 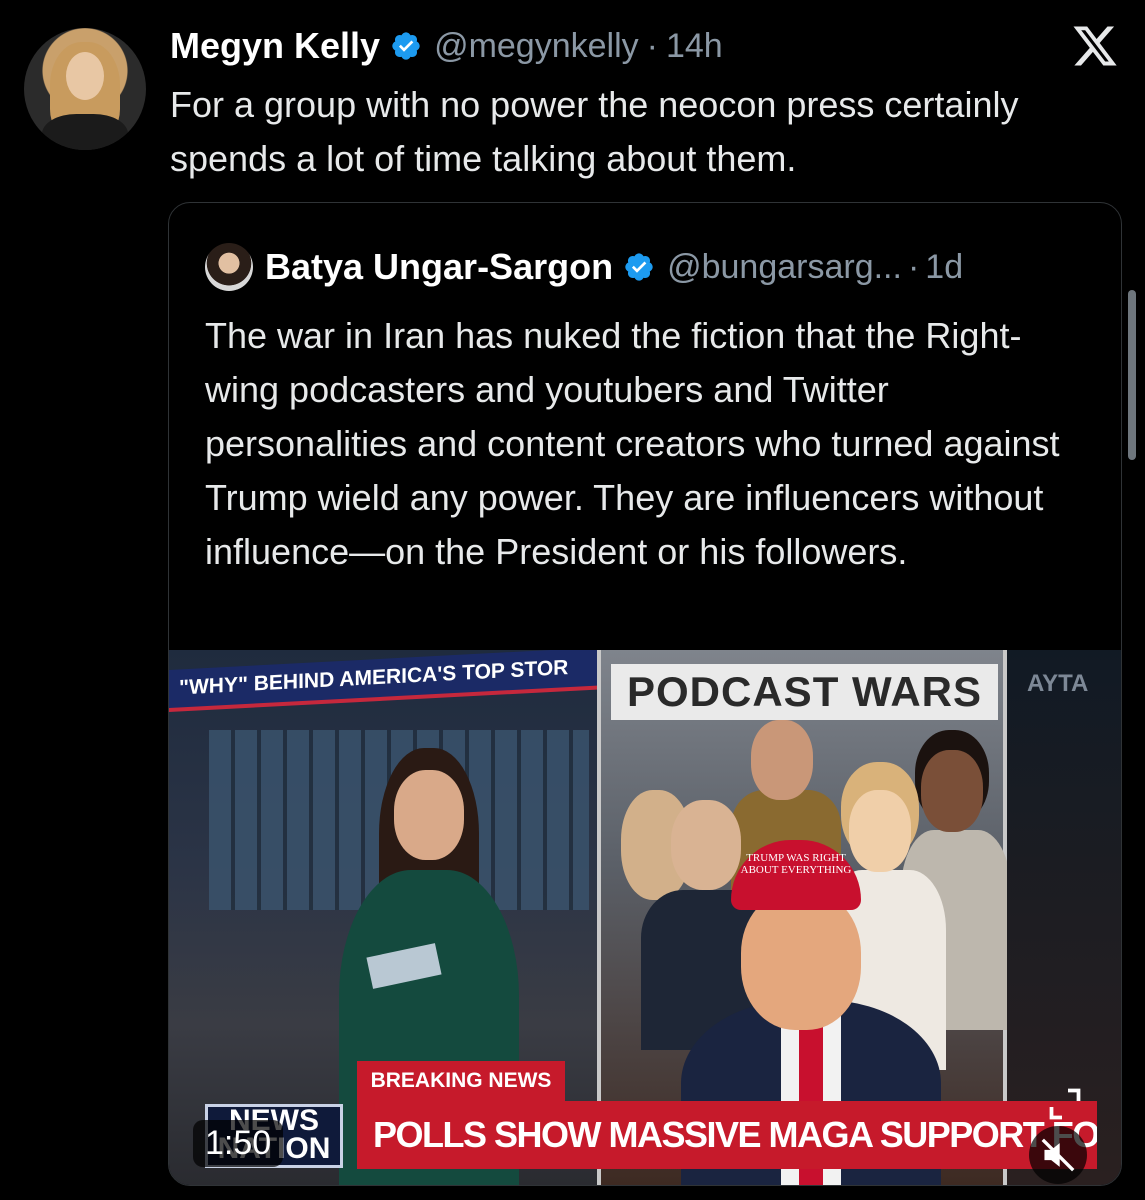 I want to click on author-handle: @megynkelly, so click(x=536, y=46).